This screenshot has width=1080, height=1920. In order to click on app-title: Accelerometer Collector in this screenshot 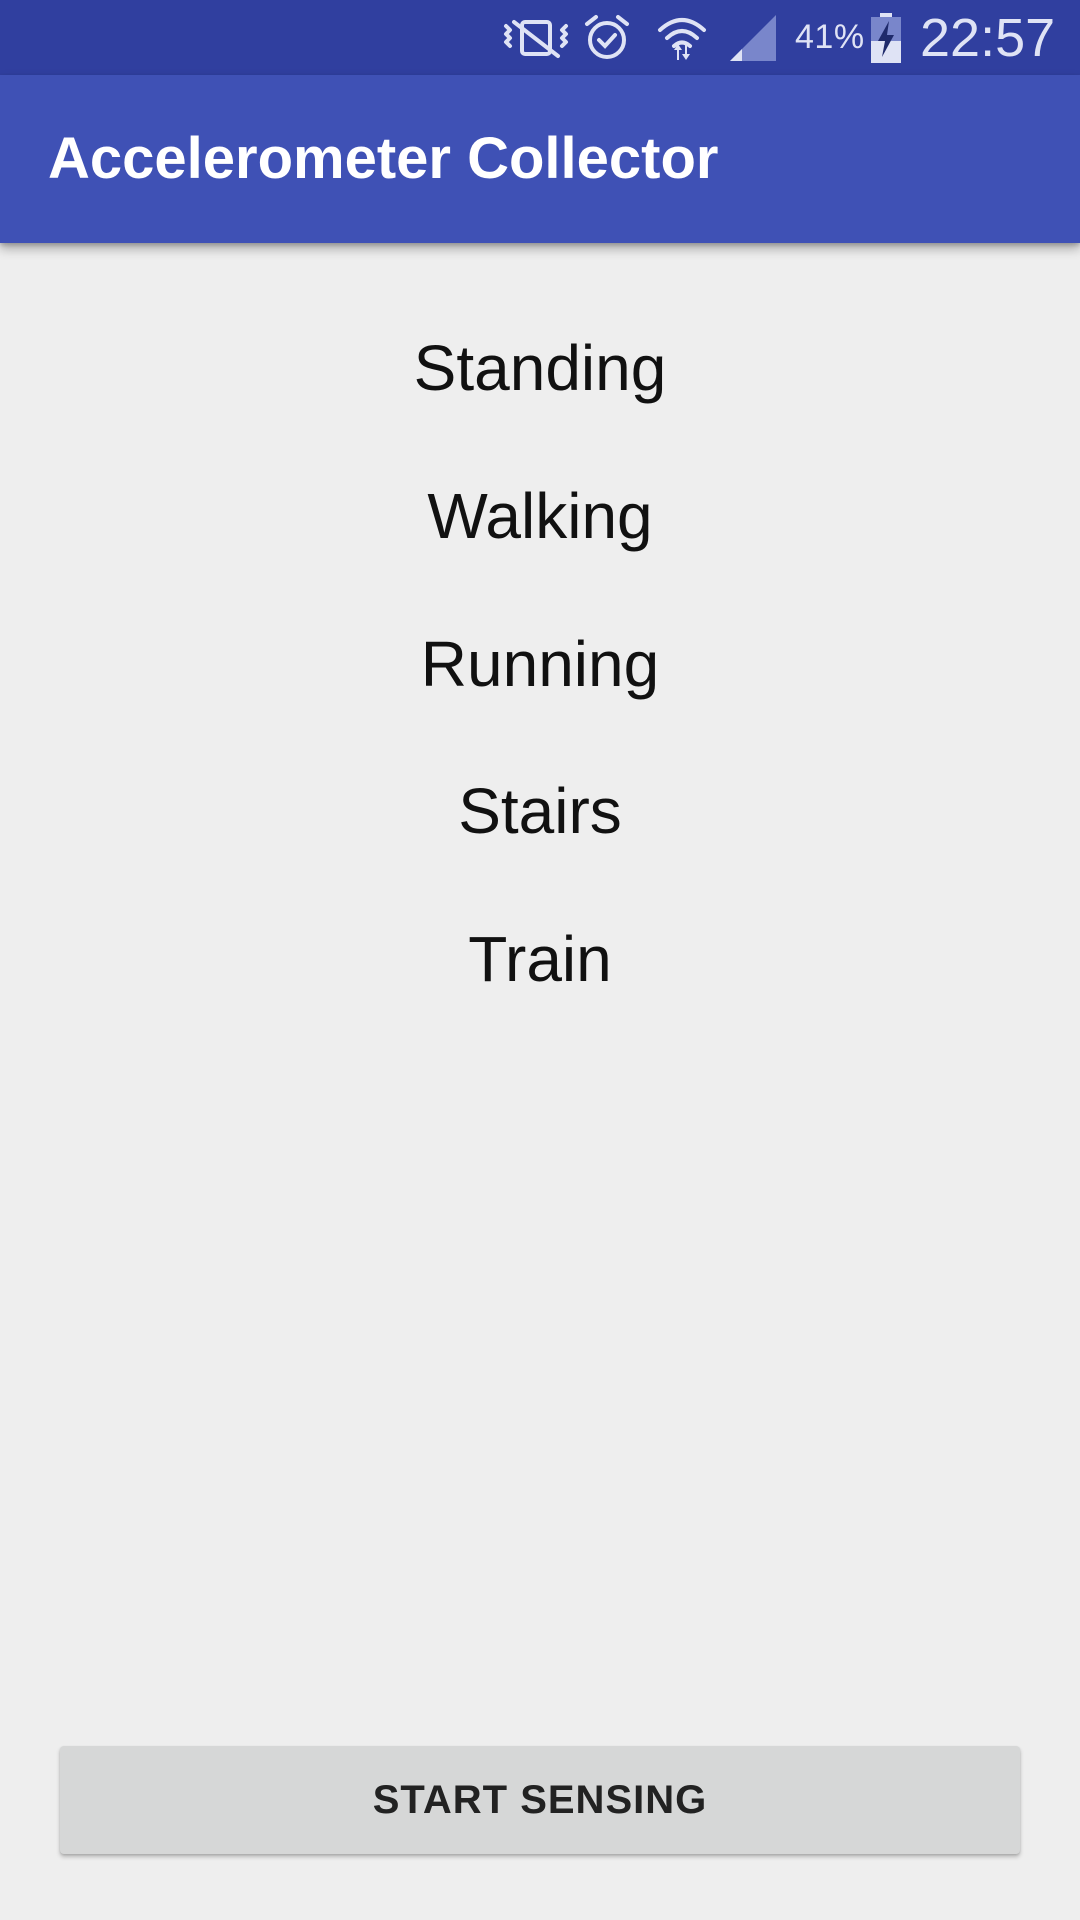, I will do `click(383, 158)`.